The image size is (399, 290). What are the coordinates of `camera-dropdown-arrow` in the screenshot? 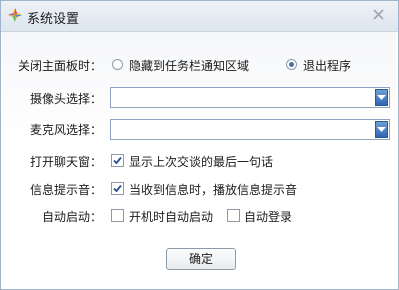 It's located at (381, 97).